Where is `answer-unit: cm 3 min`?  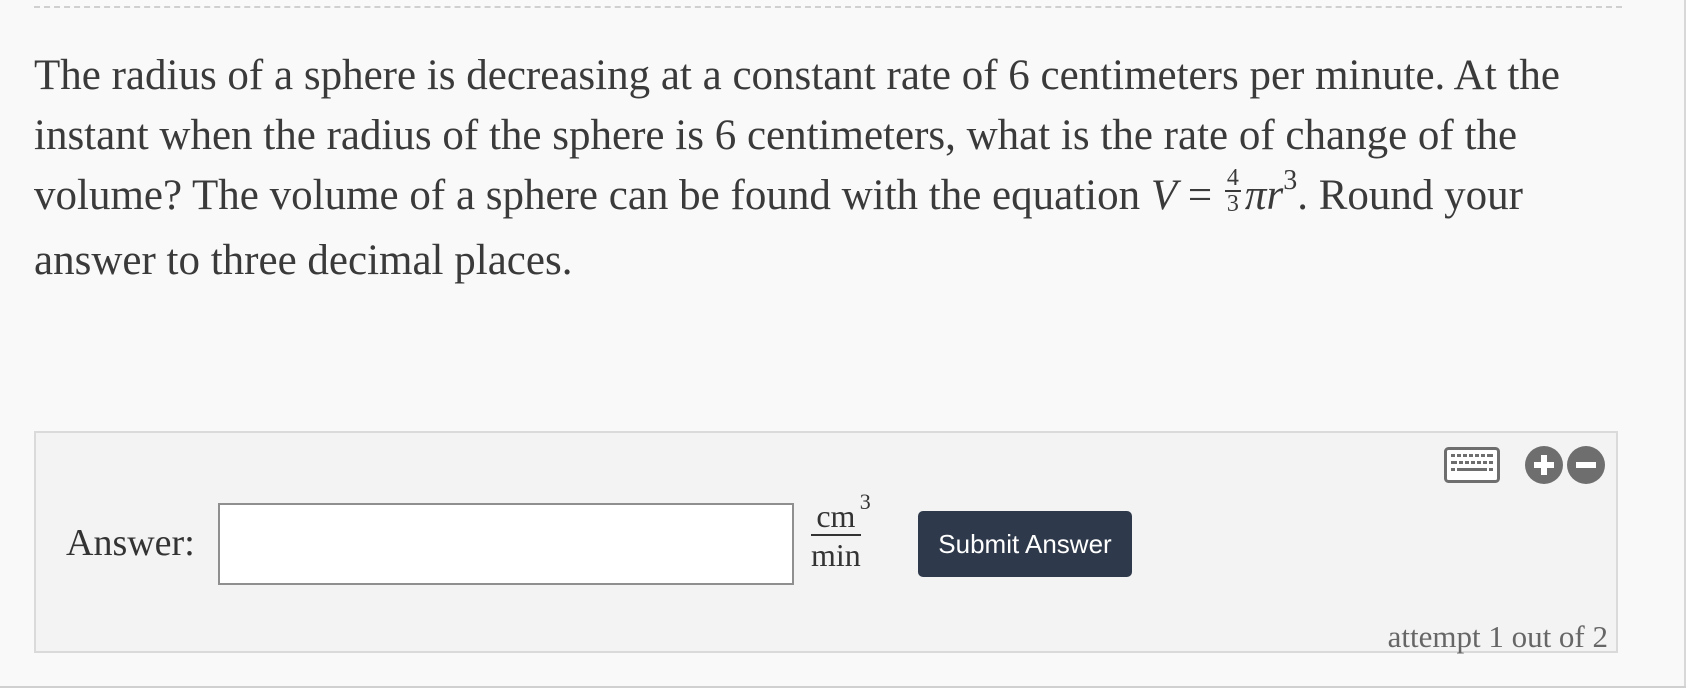 answer-unit: cm 3 min is located at coordinates (841, 531).